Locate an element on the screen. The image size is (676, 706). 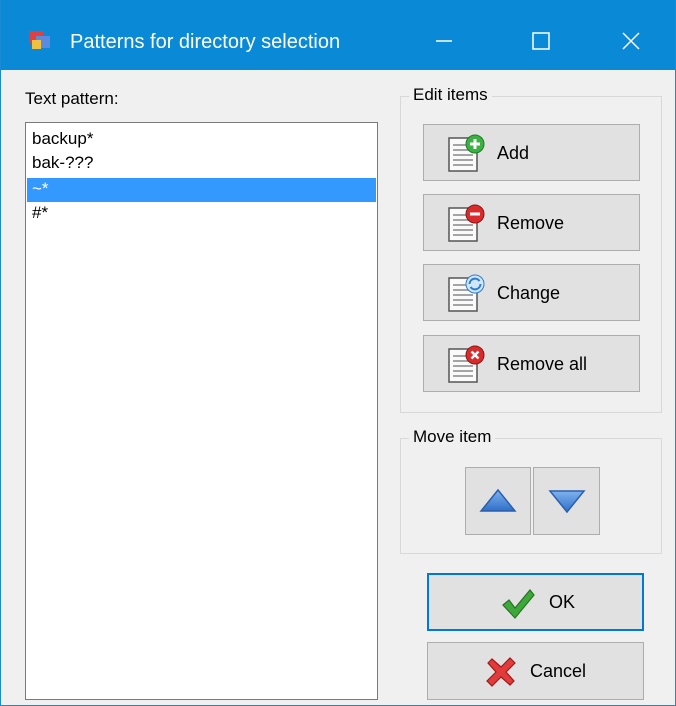
change-list-icon is located at coordinates (466, 293).